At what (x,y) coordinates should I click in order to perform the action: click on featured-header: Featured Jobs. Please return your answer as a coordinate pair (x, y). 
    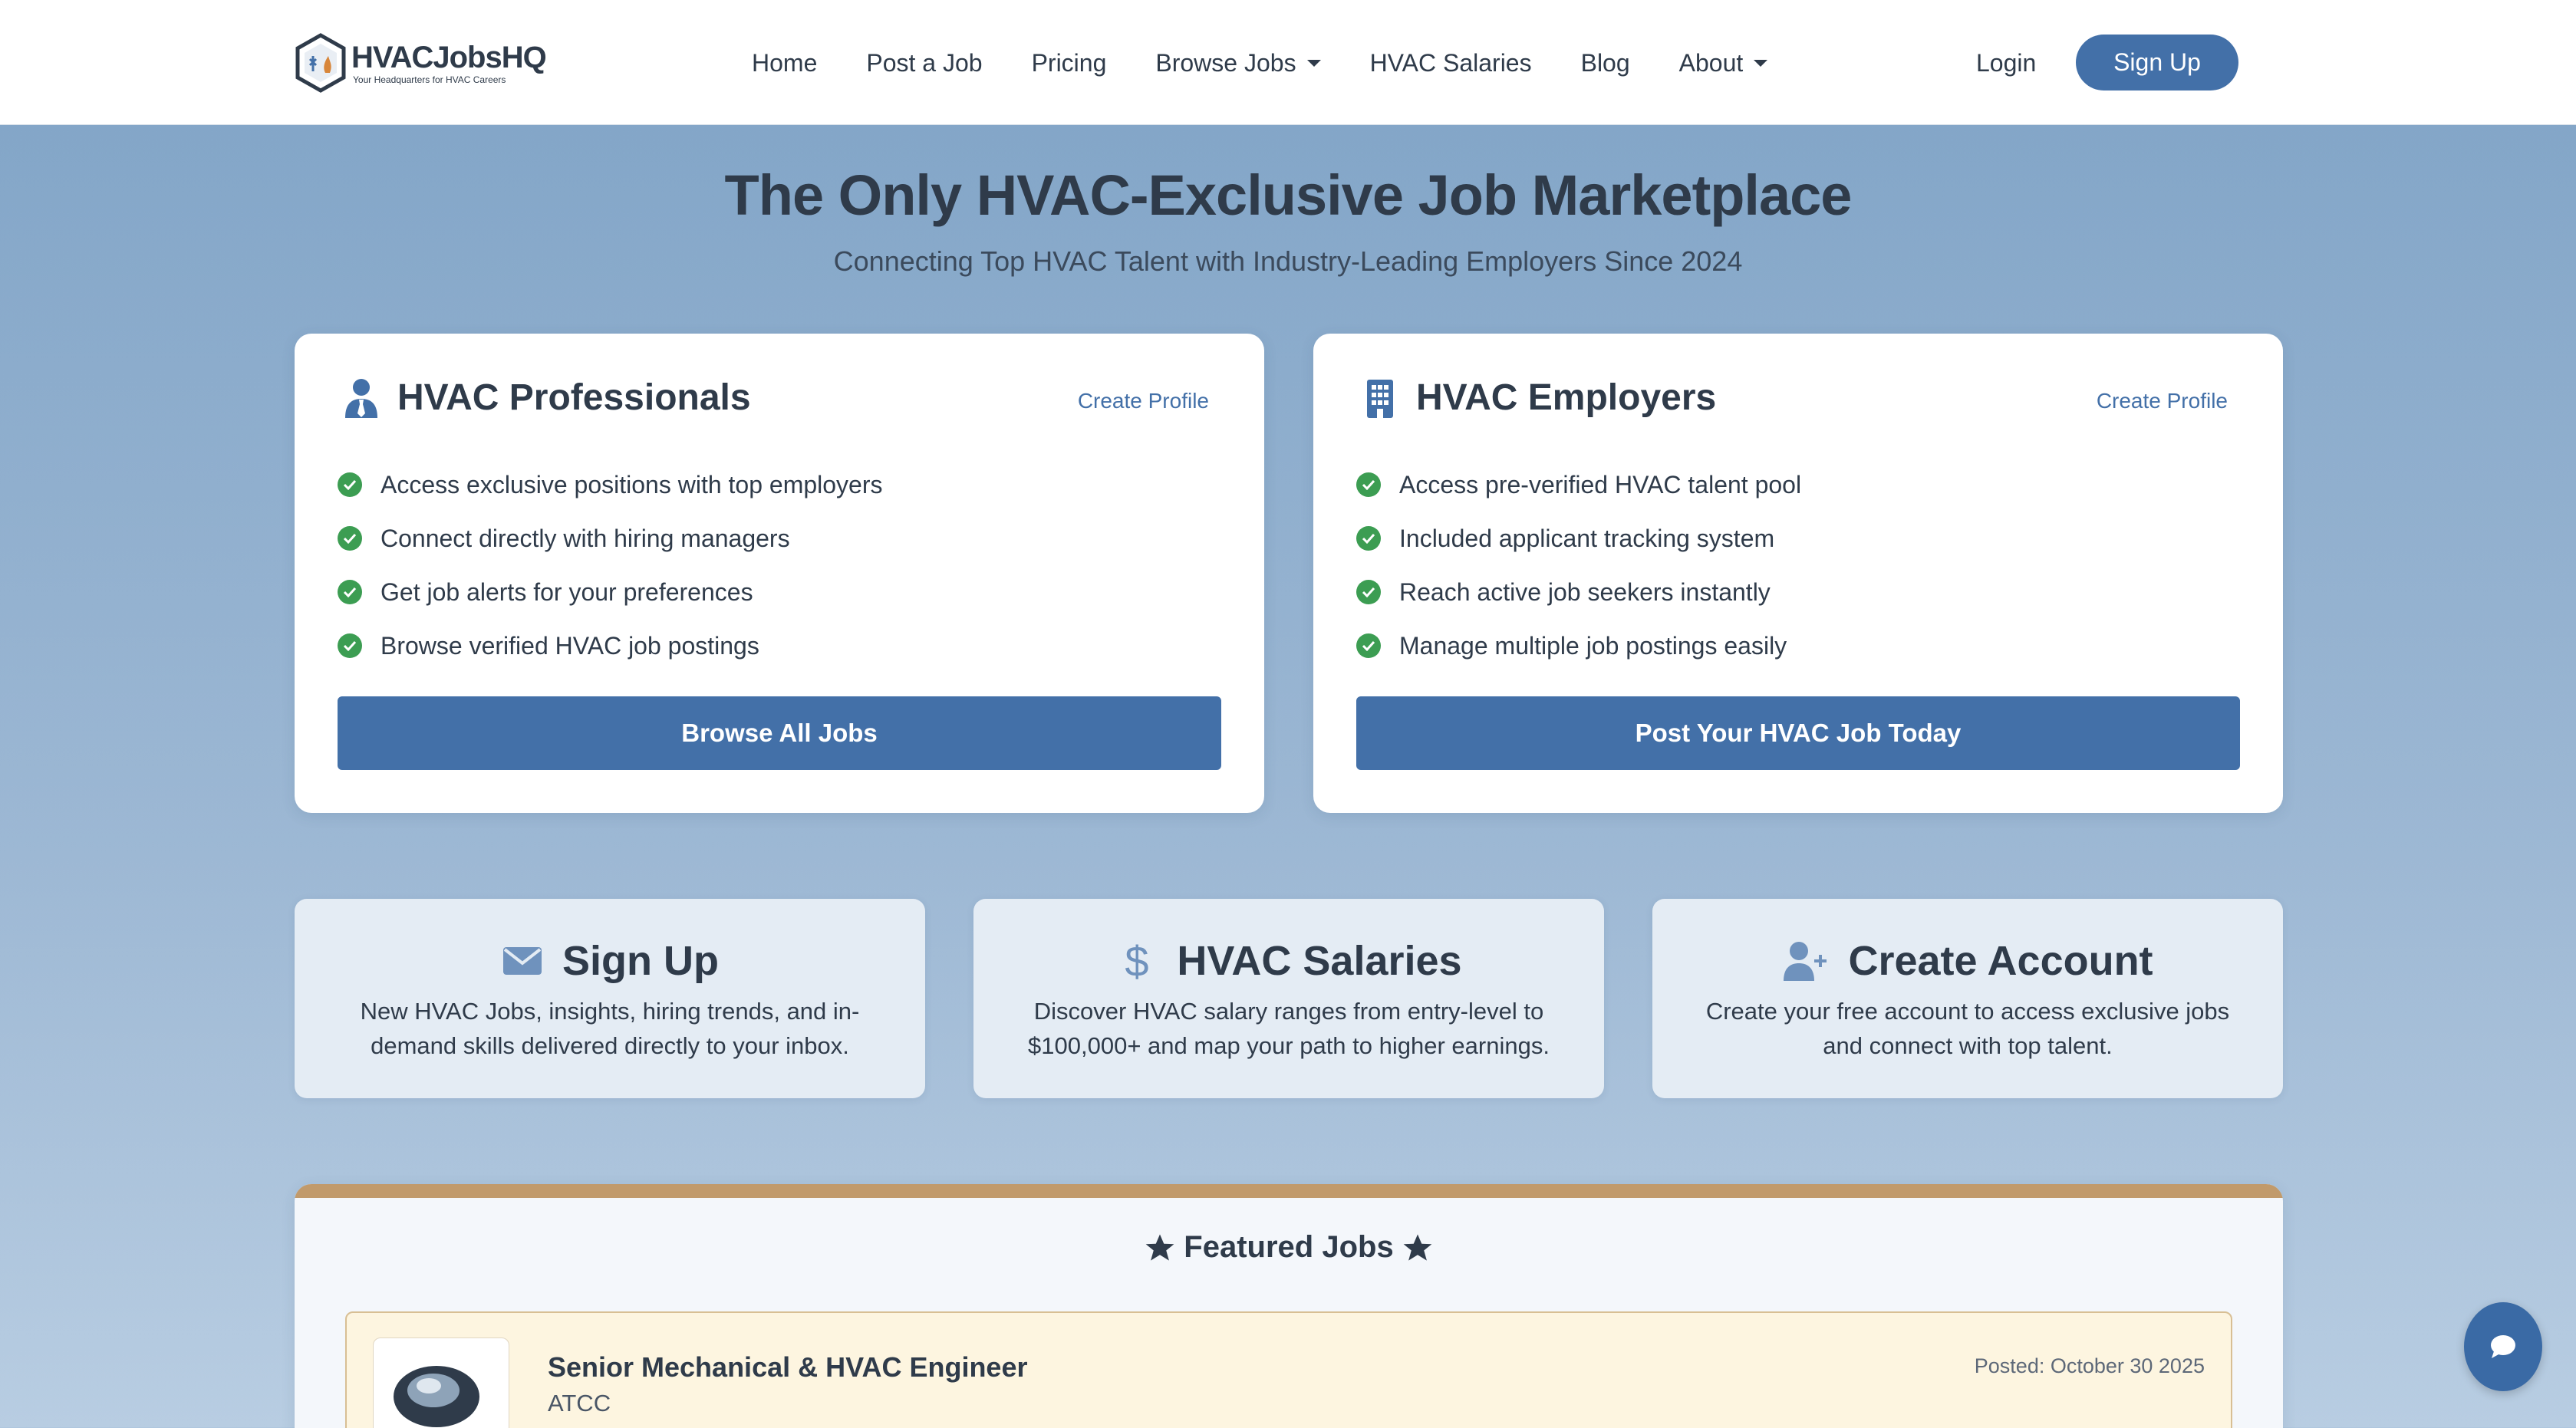
    Looking at the image, I should click on (1289, 1247).